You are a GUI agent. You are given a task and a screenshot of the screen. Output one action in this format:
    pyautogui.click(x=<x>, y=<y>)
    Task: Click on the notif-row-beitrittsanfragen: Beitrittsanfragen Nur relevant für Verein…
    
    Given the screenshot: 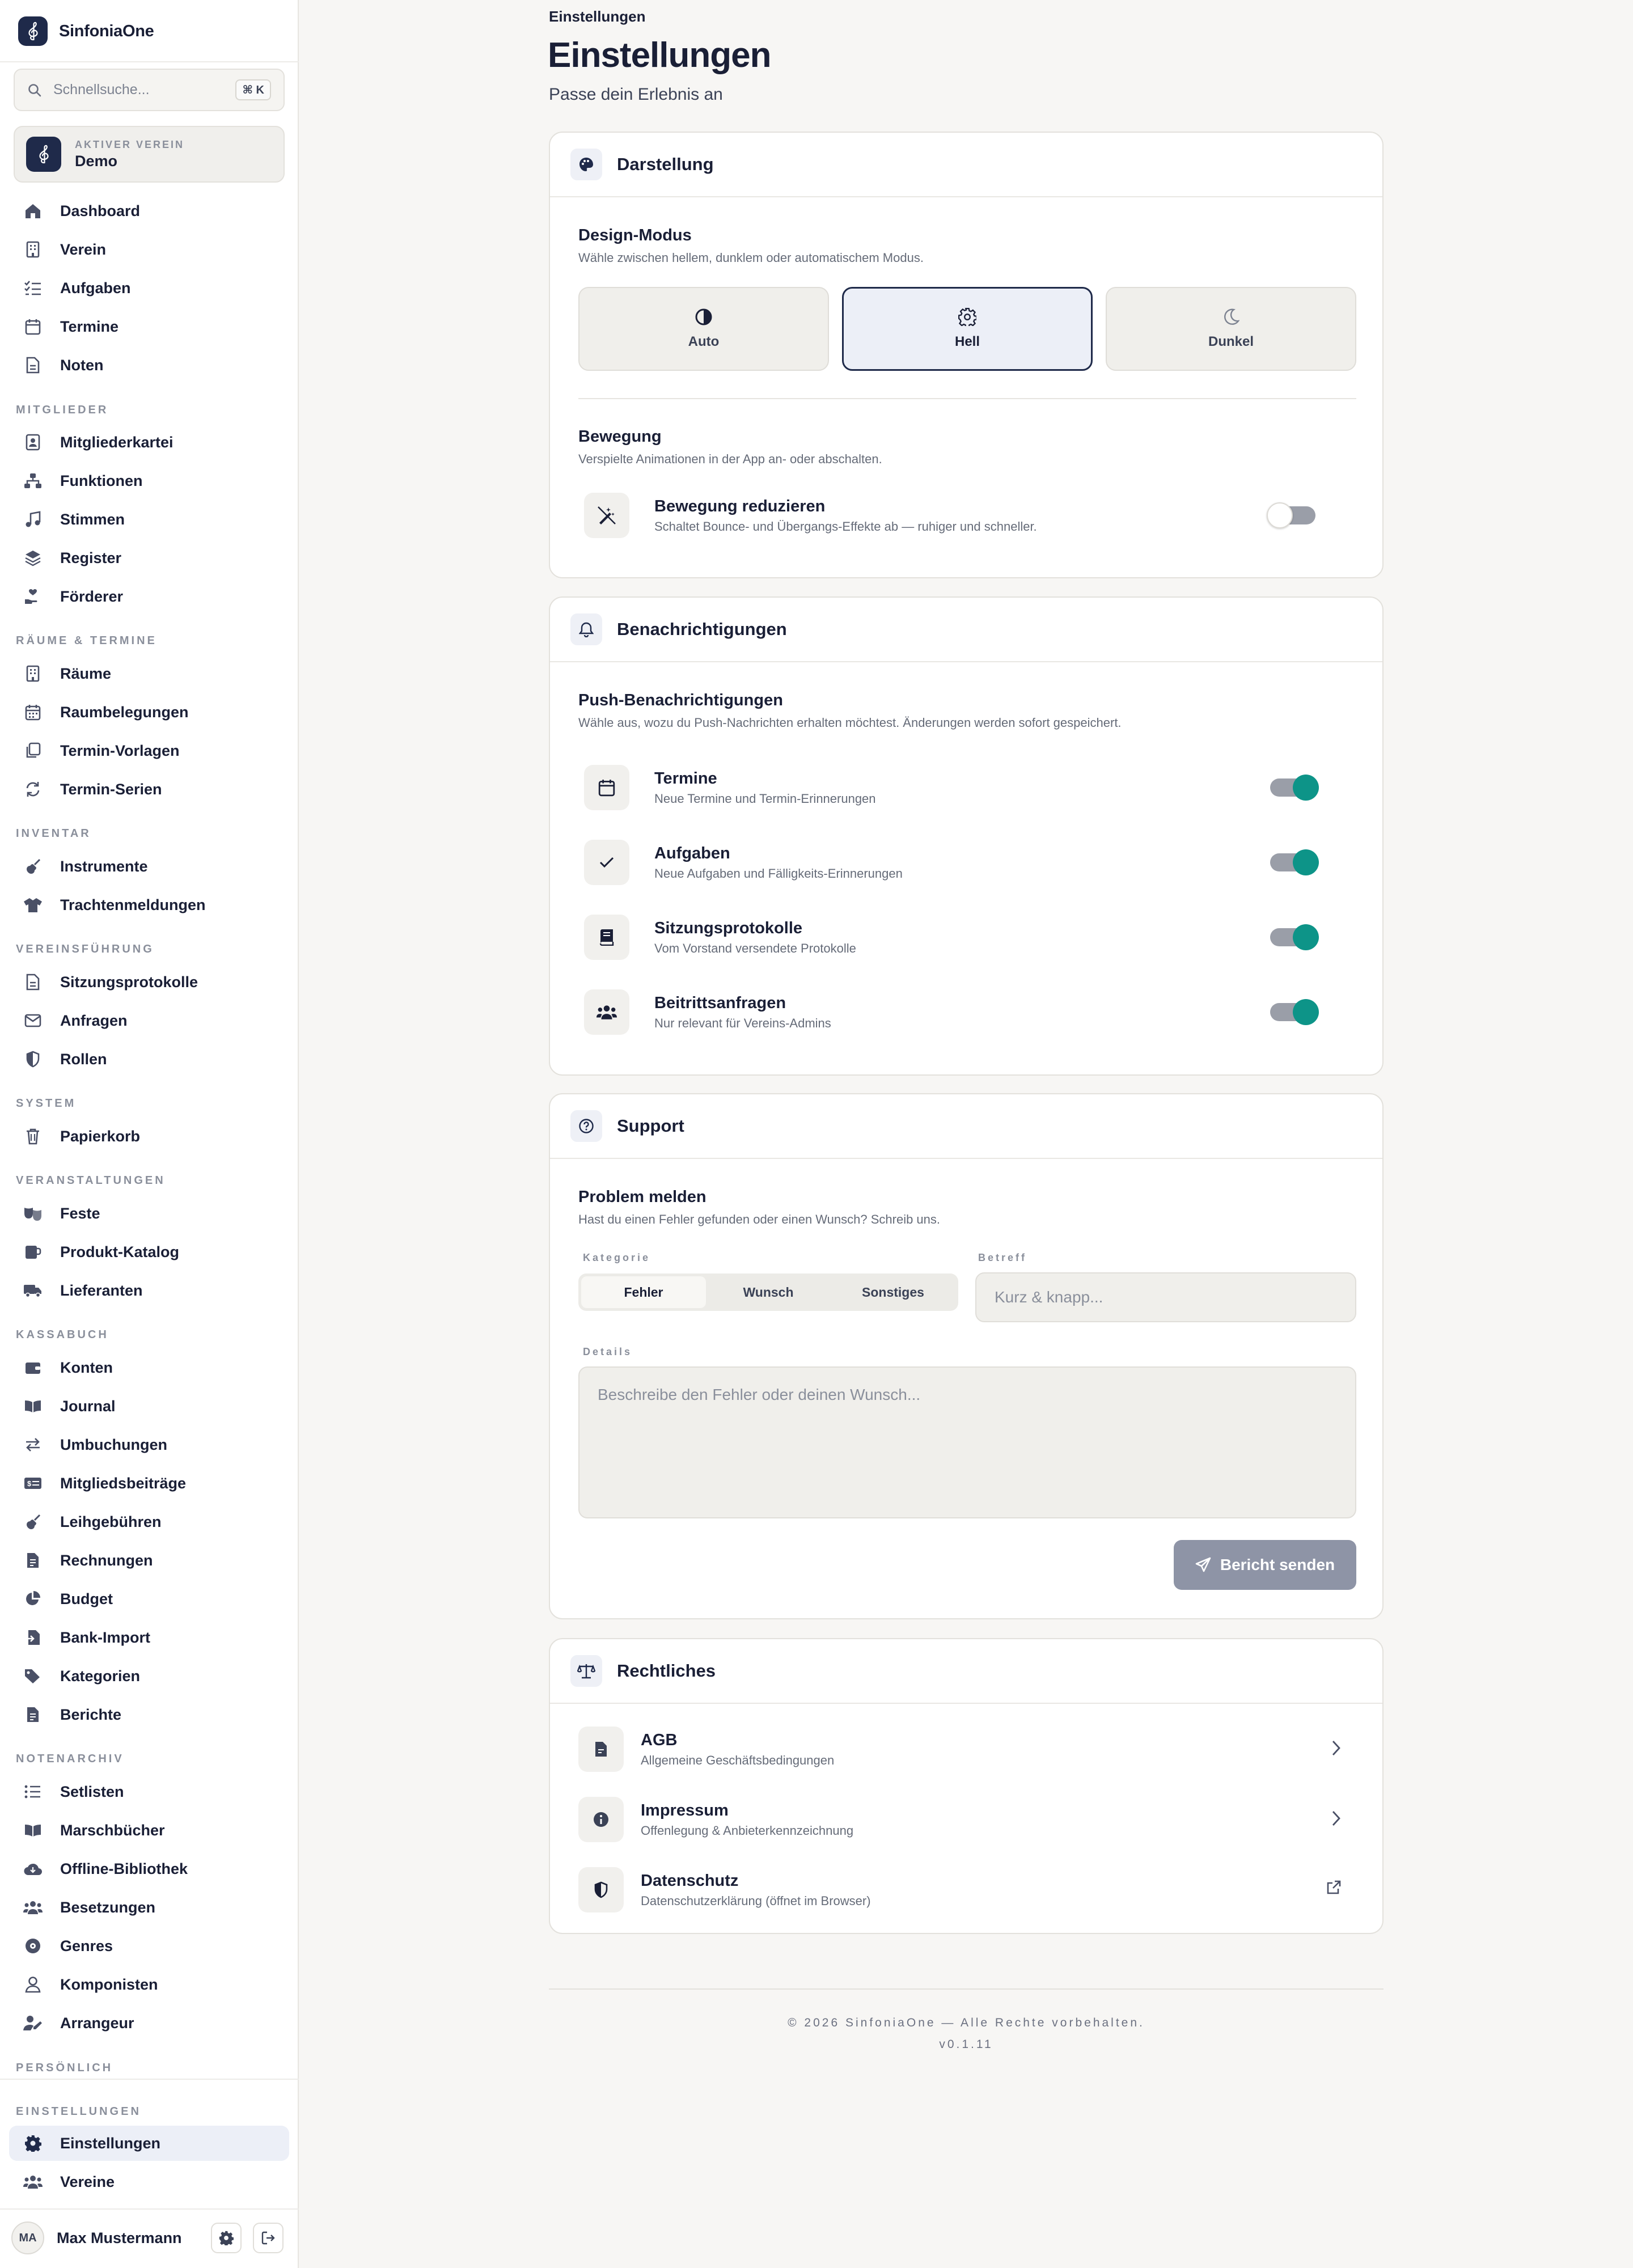 What is the action you would take?
    pyautogui.click(x=967, y=1012)
    